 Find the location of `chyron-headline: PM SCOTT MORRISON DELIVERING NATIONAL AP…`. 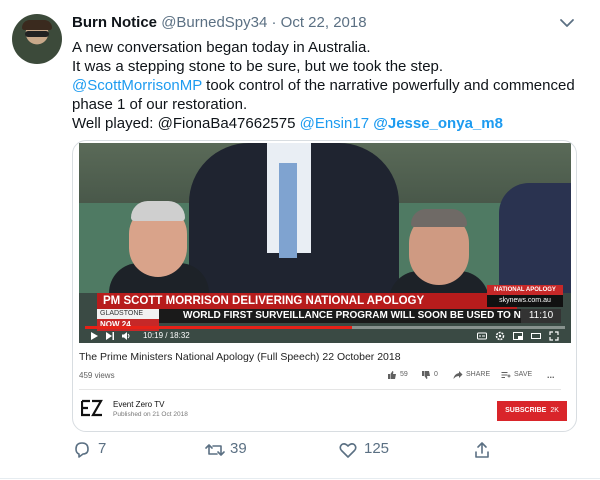

chyron-headline: PM SCOTT MORRISON DELIVERING NATIONAL AP… is located at coordinates (307, 301).